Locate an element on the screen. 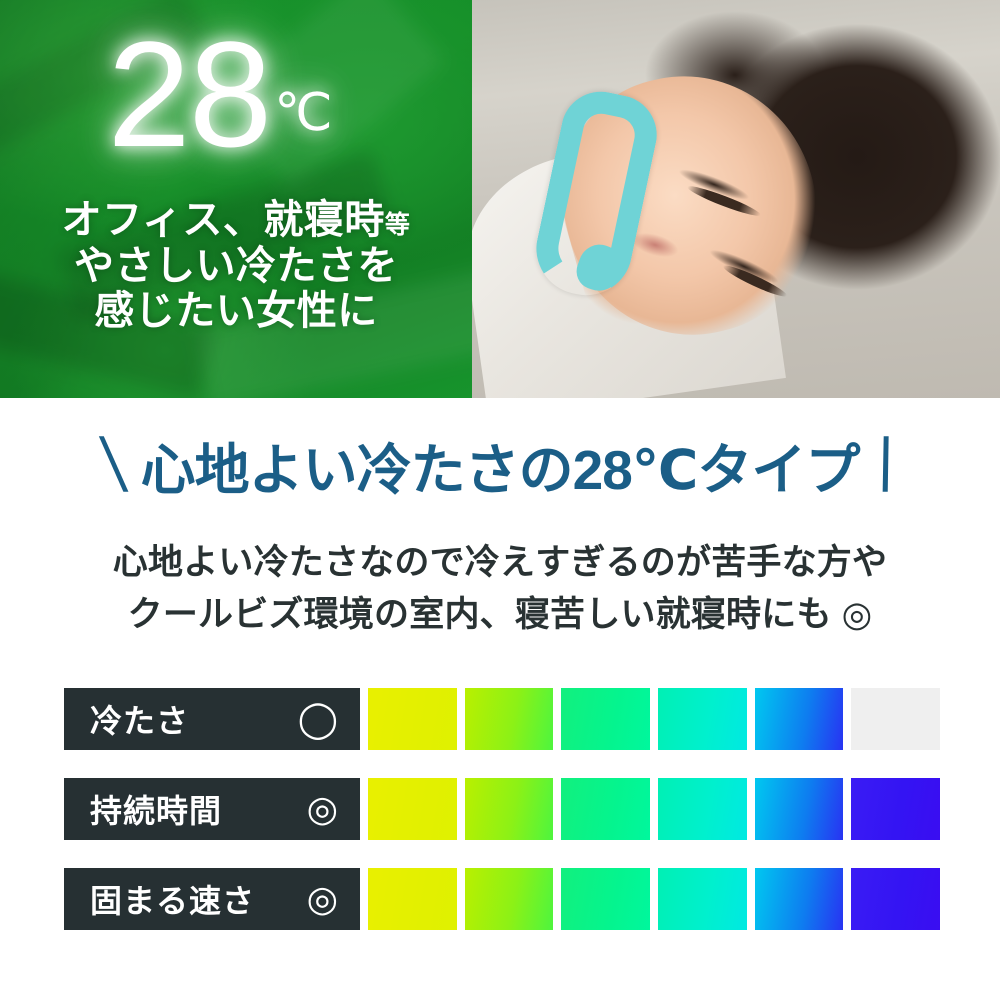  section-headline: \ 心地よい冷たさの28℃タイプ / is located at coordinates (500, 465).